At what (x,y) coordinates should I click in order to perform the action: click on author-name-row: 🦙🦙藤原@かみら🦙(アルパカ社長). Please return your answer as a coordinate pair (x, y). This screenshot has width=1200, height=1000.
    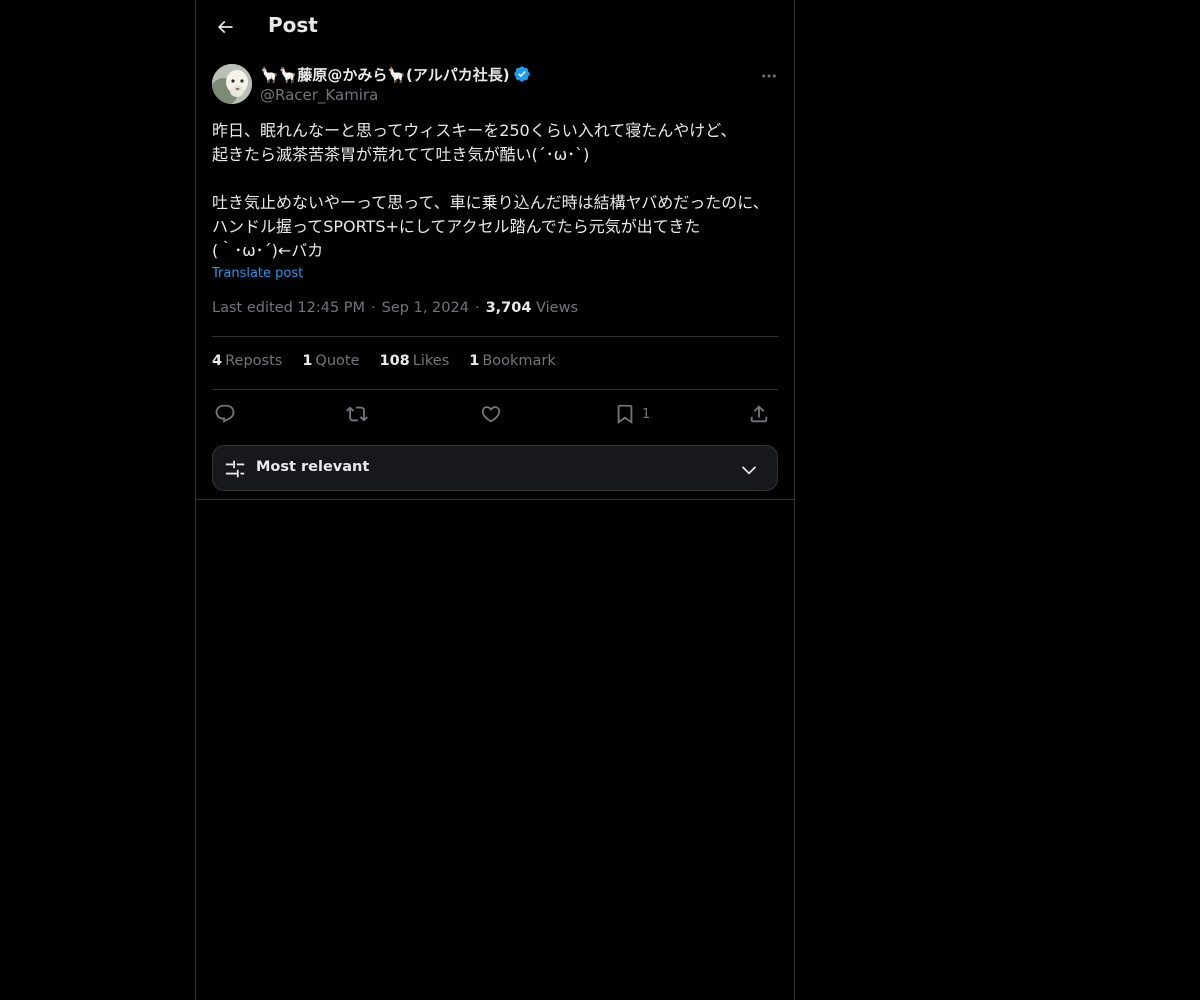
    Looking at the image, I should click on (395, 74).